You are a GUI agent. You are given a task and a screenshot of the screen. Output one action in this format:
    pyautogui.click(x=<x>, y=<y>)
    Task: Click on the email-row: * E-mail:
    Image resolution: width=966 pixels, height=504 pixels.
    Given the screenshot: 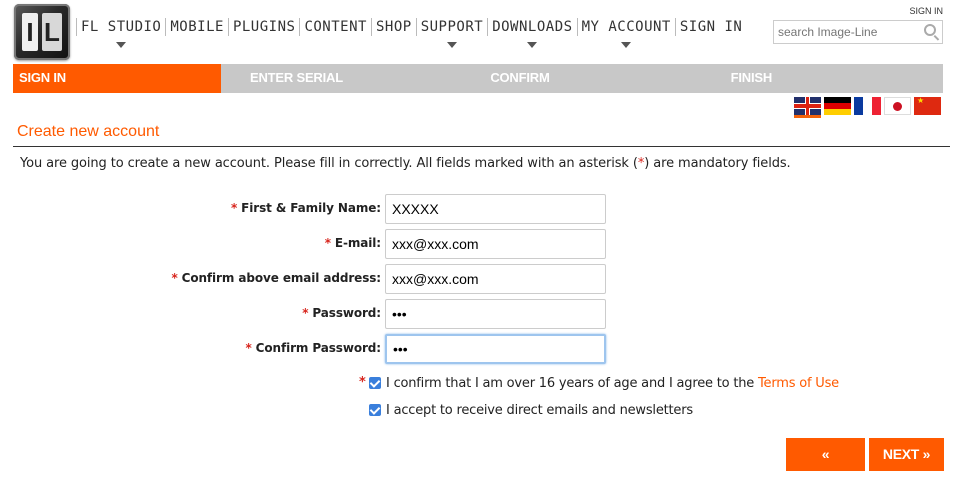 What is the action you would take?
    pyautogui.click(x=483, y=244)
    